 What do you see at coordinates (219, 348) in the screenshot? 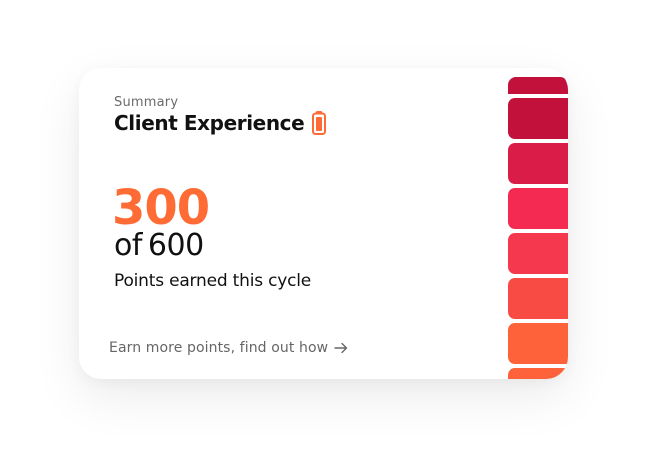
I see `earn-more-link-label: Earn more points, find out how` at bounding box center [219, 348].